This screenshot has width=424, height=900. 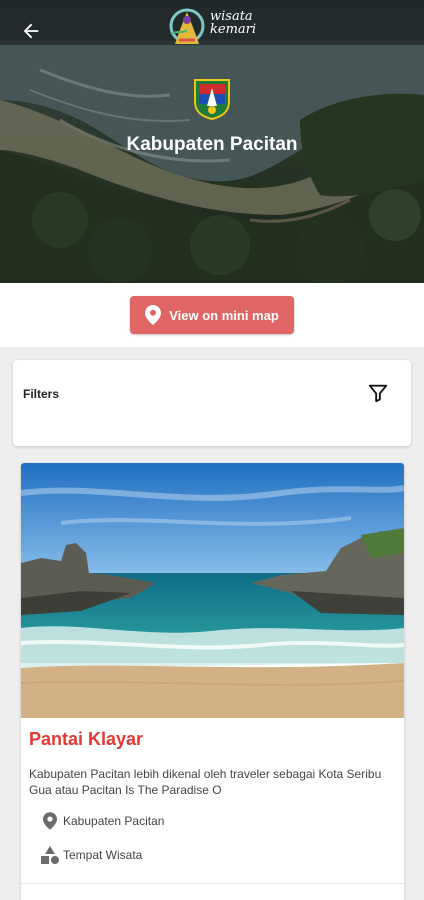 What do you see at coordinates (224, 315) in the screenshot?
I see `view-mini-map-label: View on mini map` at bounding box center [224, 315].